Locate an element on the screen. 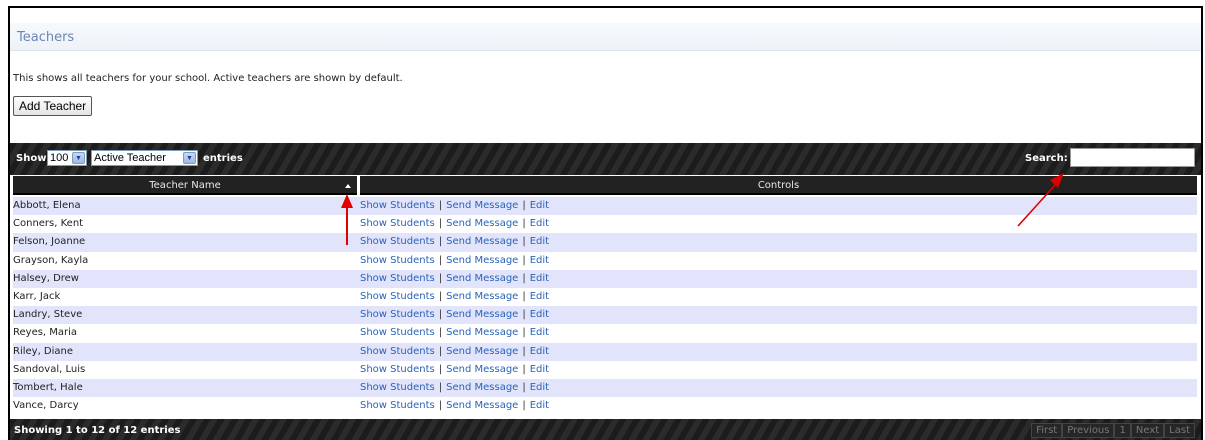 This screenshot has height=440, width=1205. column-header-label: Controls is located at coordinates (778, 185).